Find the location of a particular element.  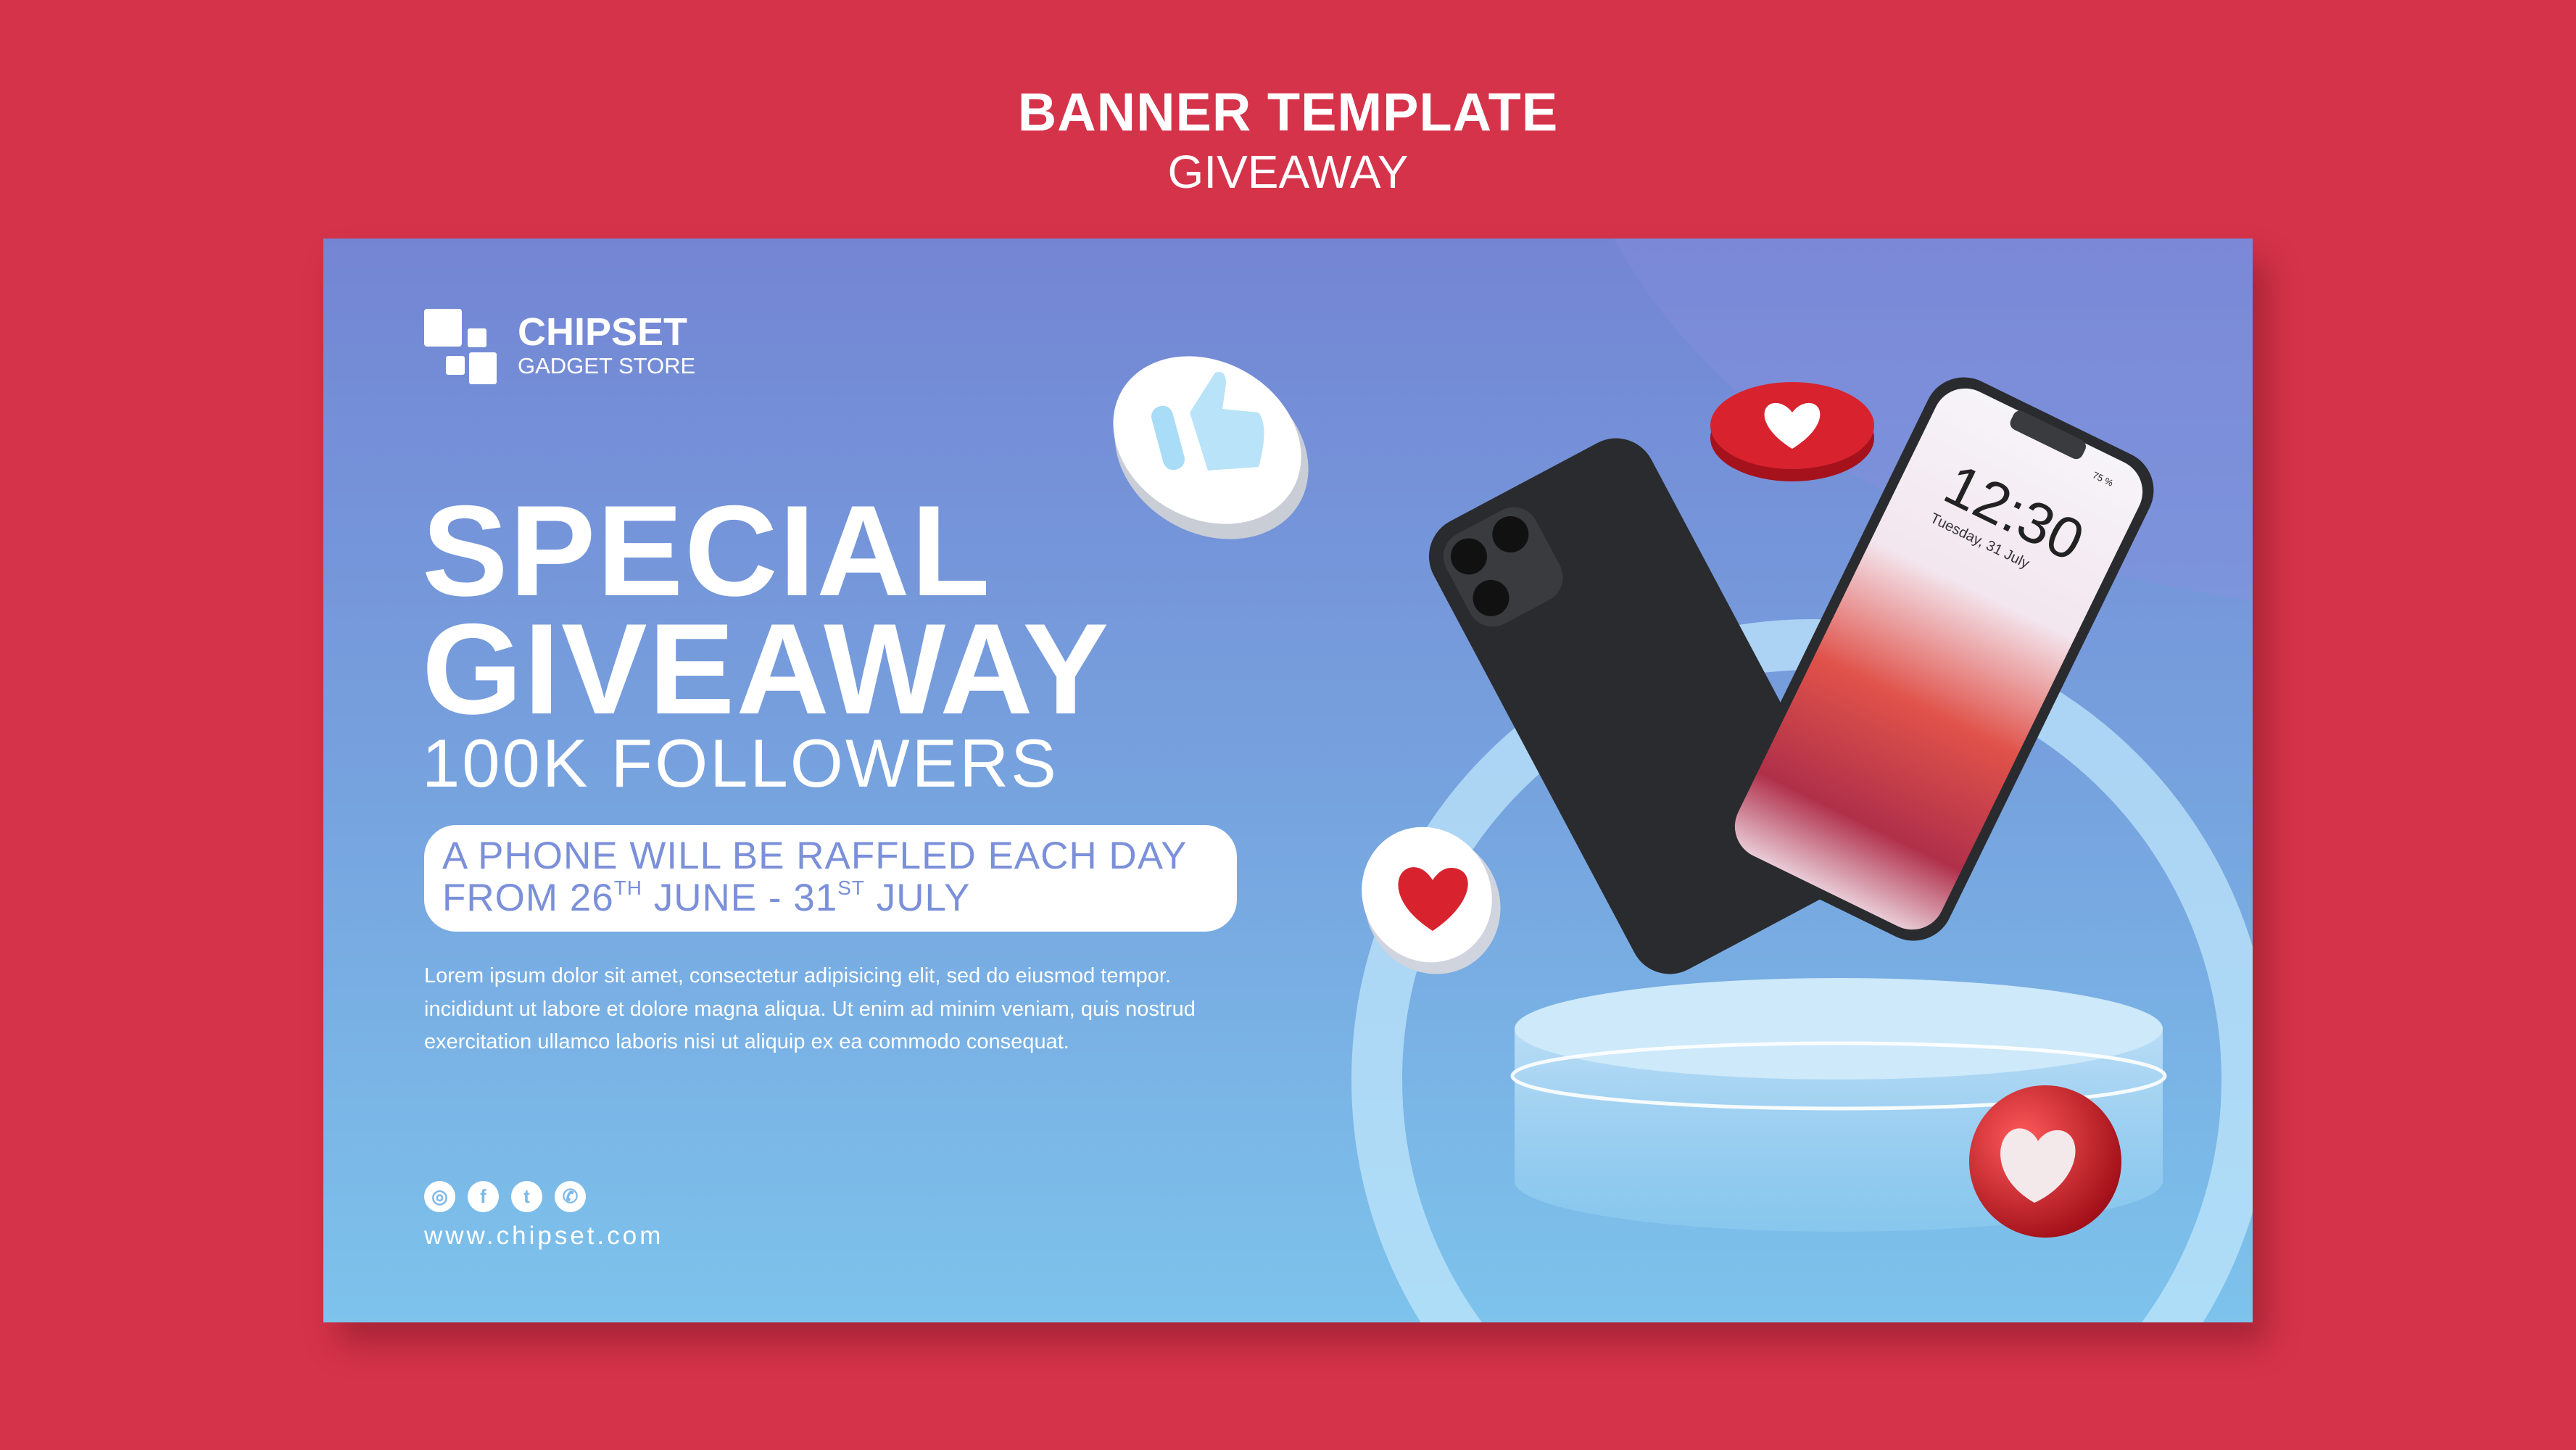

brand-name: CHIPSET is located at coordinates (603, 332).